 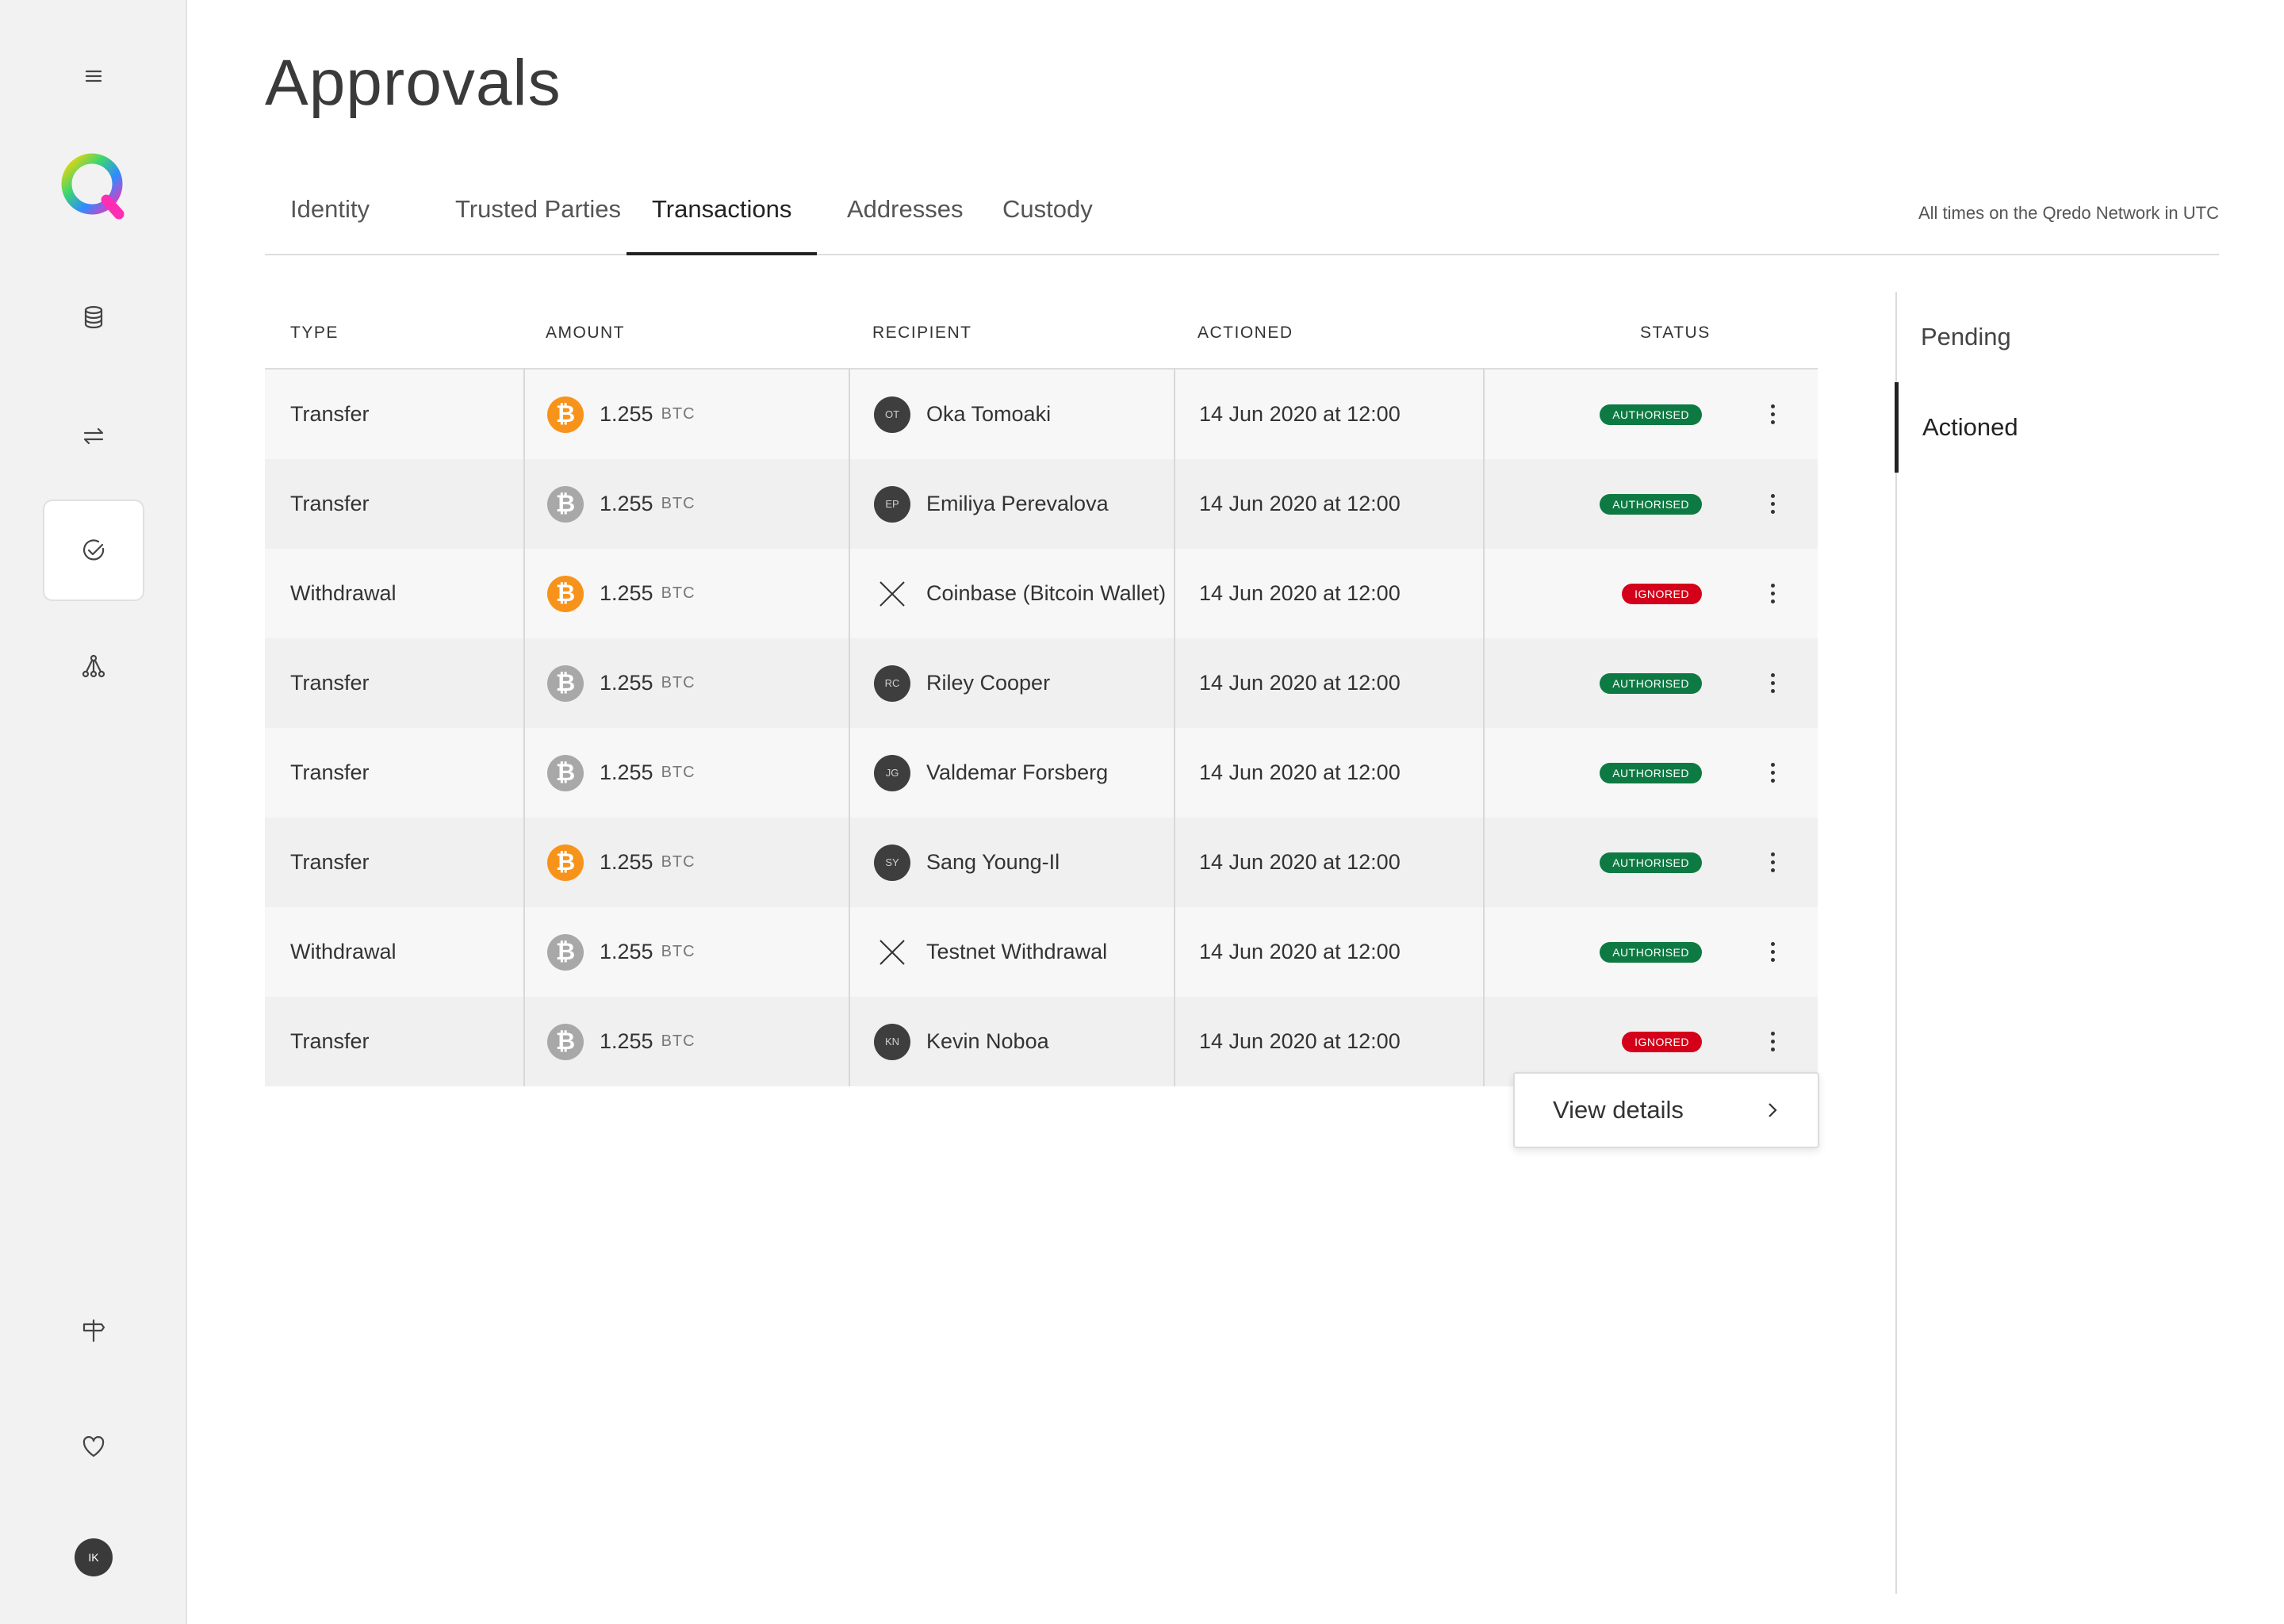 What do you see at coordinates (93, 1446) in the screenshot?
I see `heart-icon` at bounding box center [93, 1446].